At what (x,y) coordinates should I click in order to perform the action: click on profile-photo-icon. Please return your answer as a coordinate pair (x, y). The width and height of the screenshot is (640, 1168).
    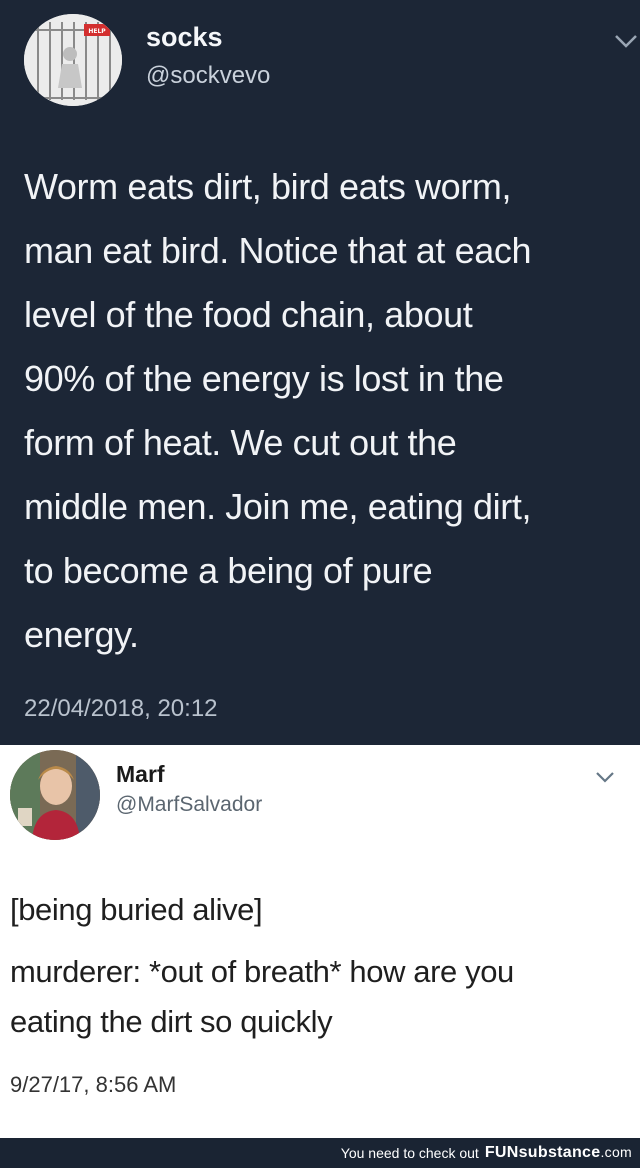
    Looking at the image, I should click on (55, 795).